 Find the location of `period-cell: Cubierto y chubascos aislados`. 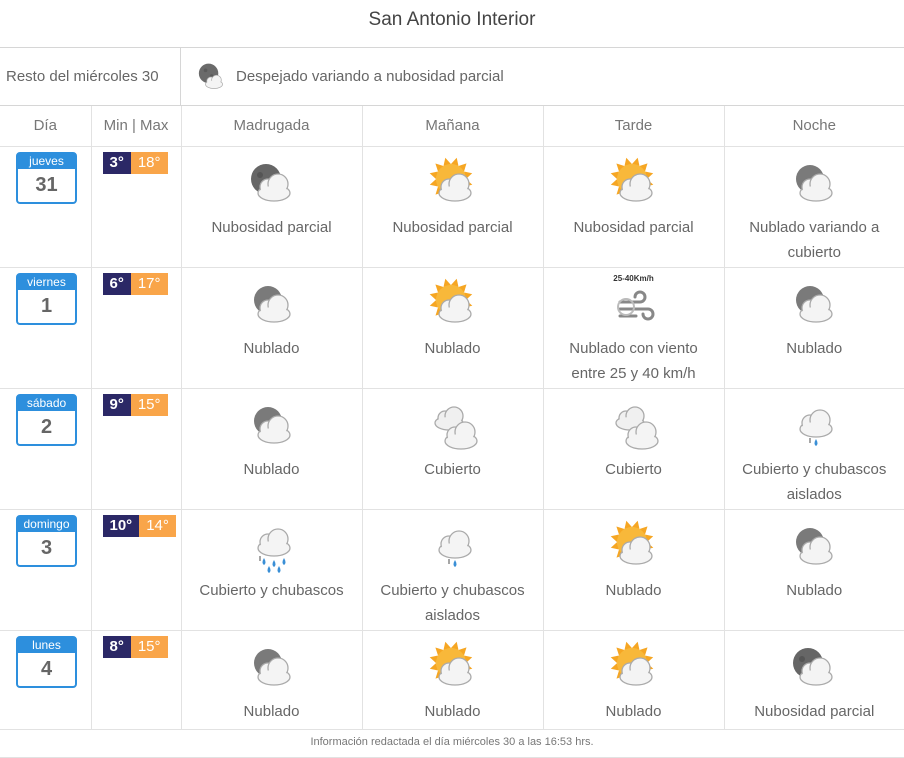

period-cell: Cubierto y chubascos aislados is located at coordinates (453, 570).